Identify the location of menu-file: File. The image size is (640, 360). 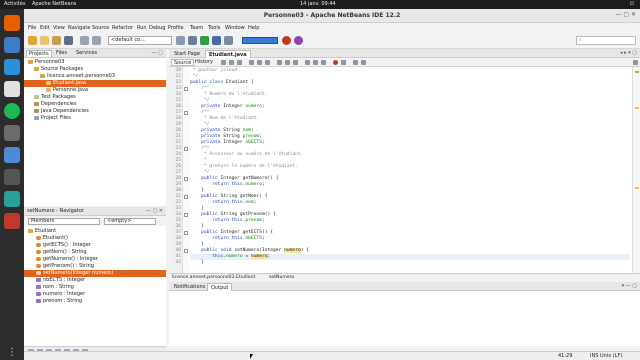
(32, 28).